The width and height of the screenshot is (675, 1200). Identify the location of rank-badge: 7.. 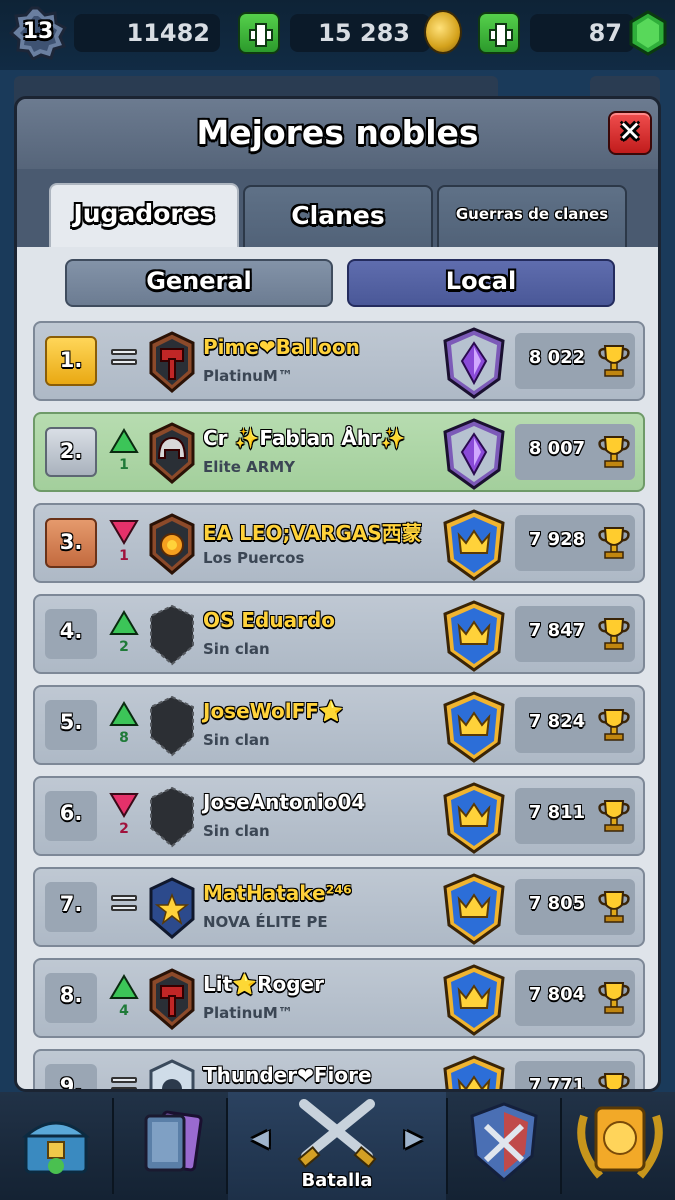
(71, 907).